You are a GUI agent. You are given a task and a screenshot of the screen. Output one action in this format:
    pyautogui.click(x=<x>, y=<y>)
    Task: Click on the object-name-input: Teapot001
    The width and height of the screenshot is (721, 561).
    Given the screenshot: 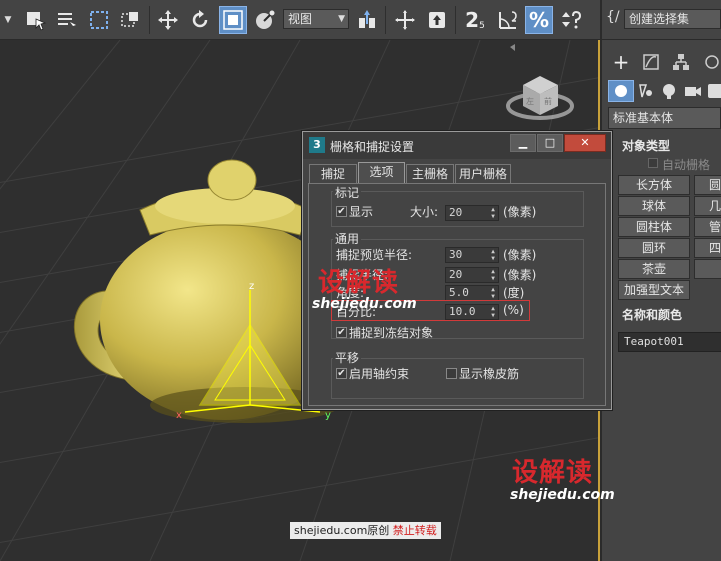 What is the action you would take?
    pyautogui.click(x=669, y=342)
    